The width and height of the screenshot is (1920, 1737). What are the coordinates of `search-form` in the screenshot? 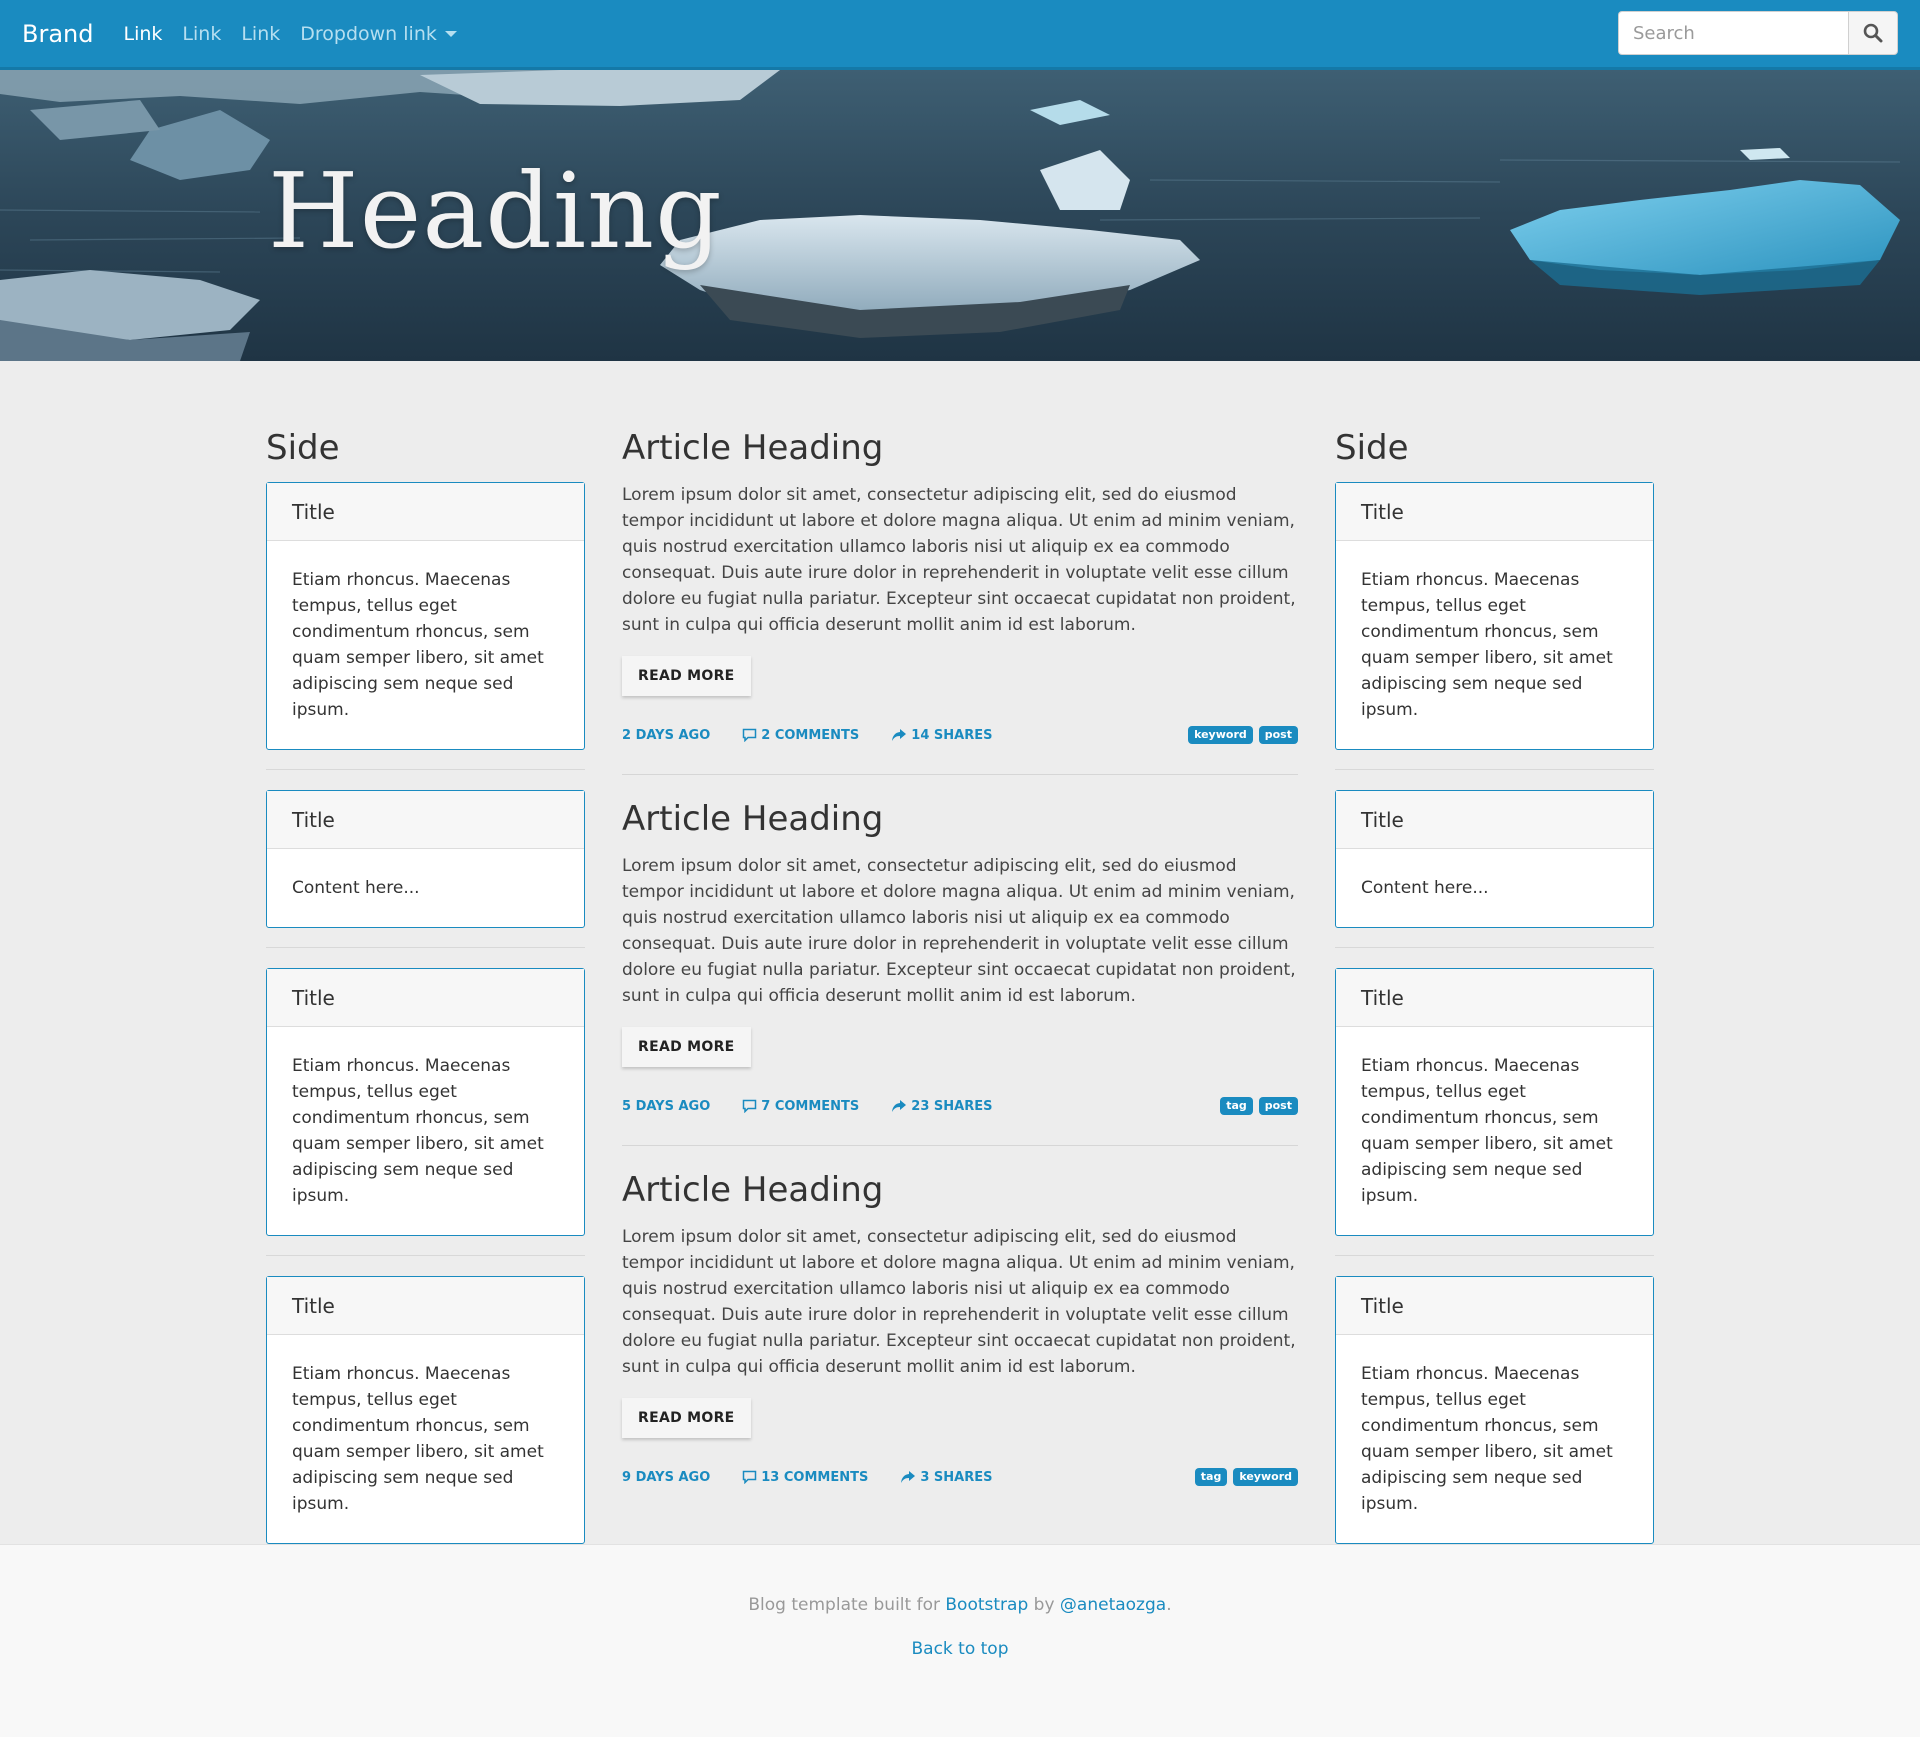 It's located at (1758, 33).